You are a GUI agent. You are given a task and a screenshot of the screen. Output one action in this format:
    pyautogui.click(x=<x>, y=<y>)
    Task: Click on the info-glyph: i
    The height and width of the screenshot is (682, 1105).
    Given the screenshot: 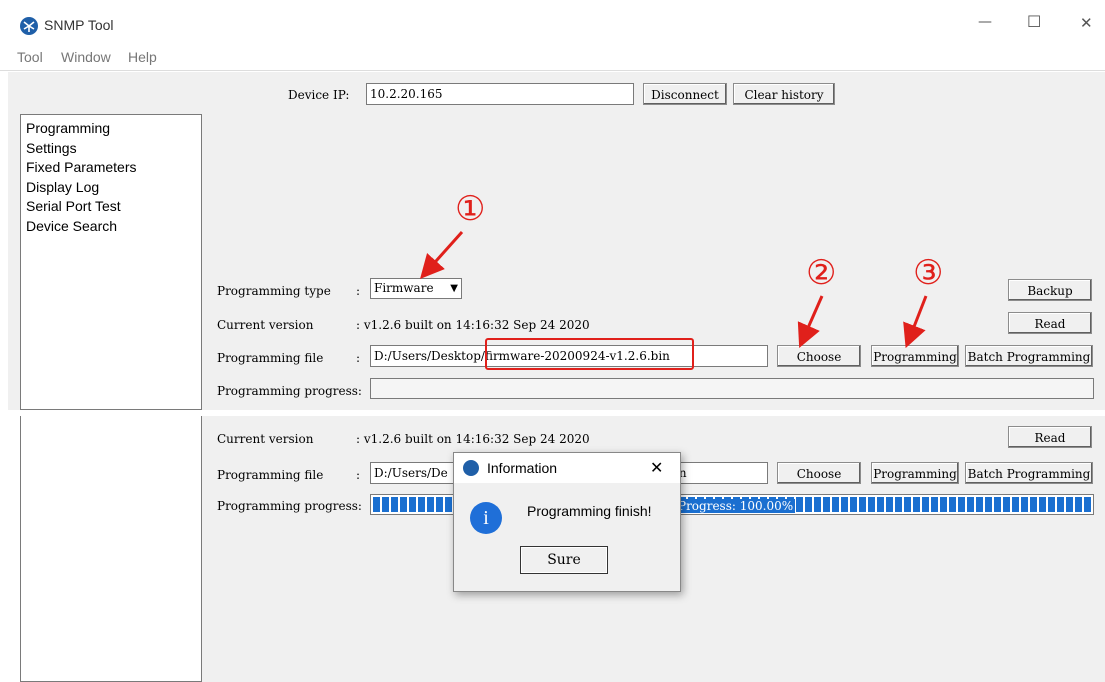 What is the action you would take?
    pyautogui.click(x=486, y=518)
    